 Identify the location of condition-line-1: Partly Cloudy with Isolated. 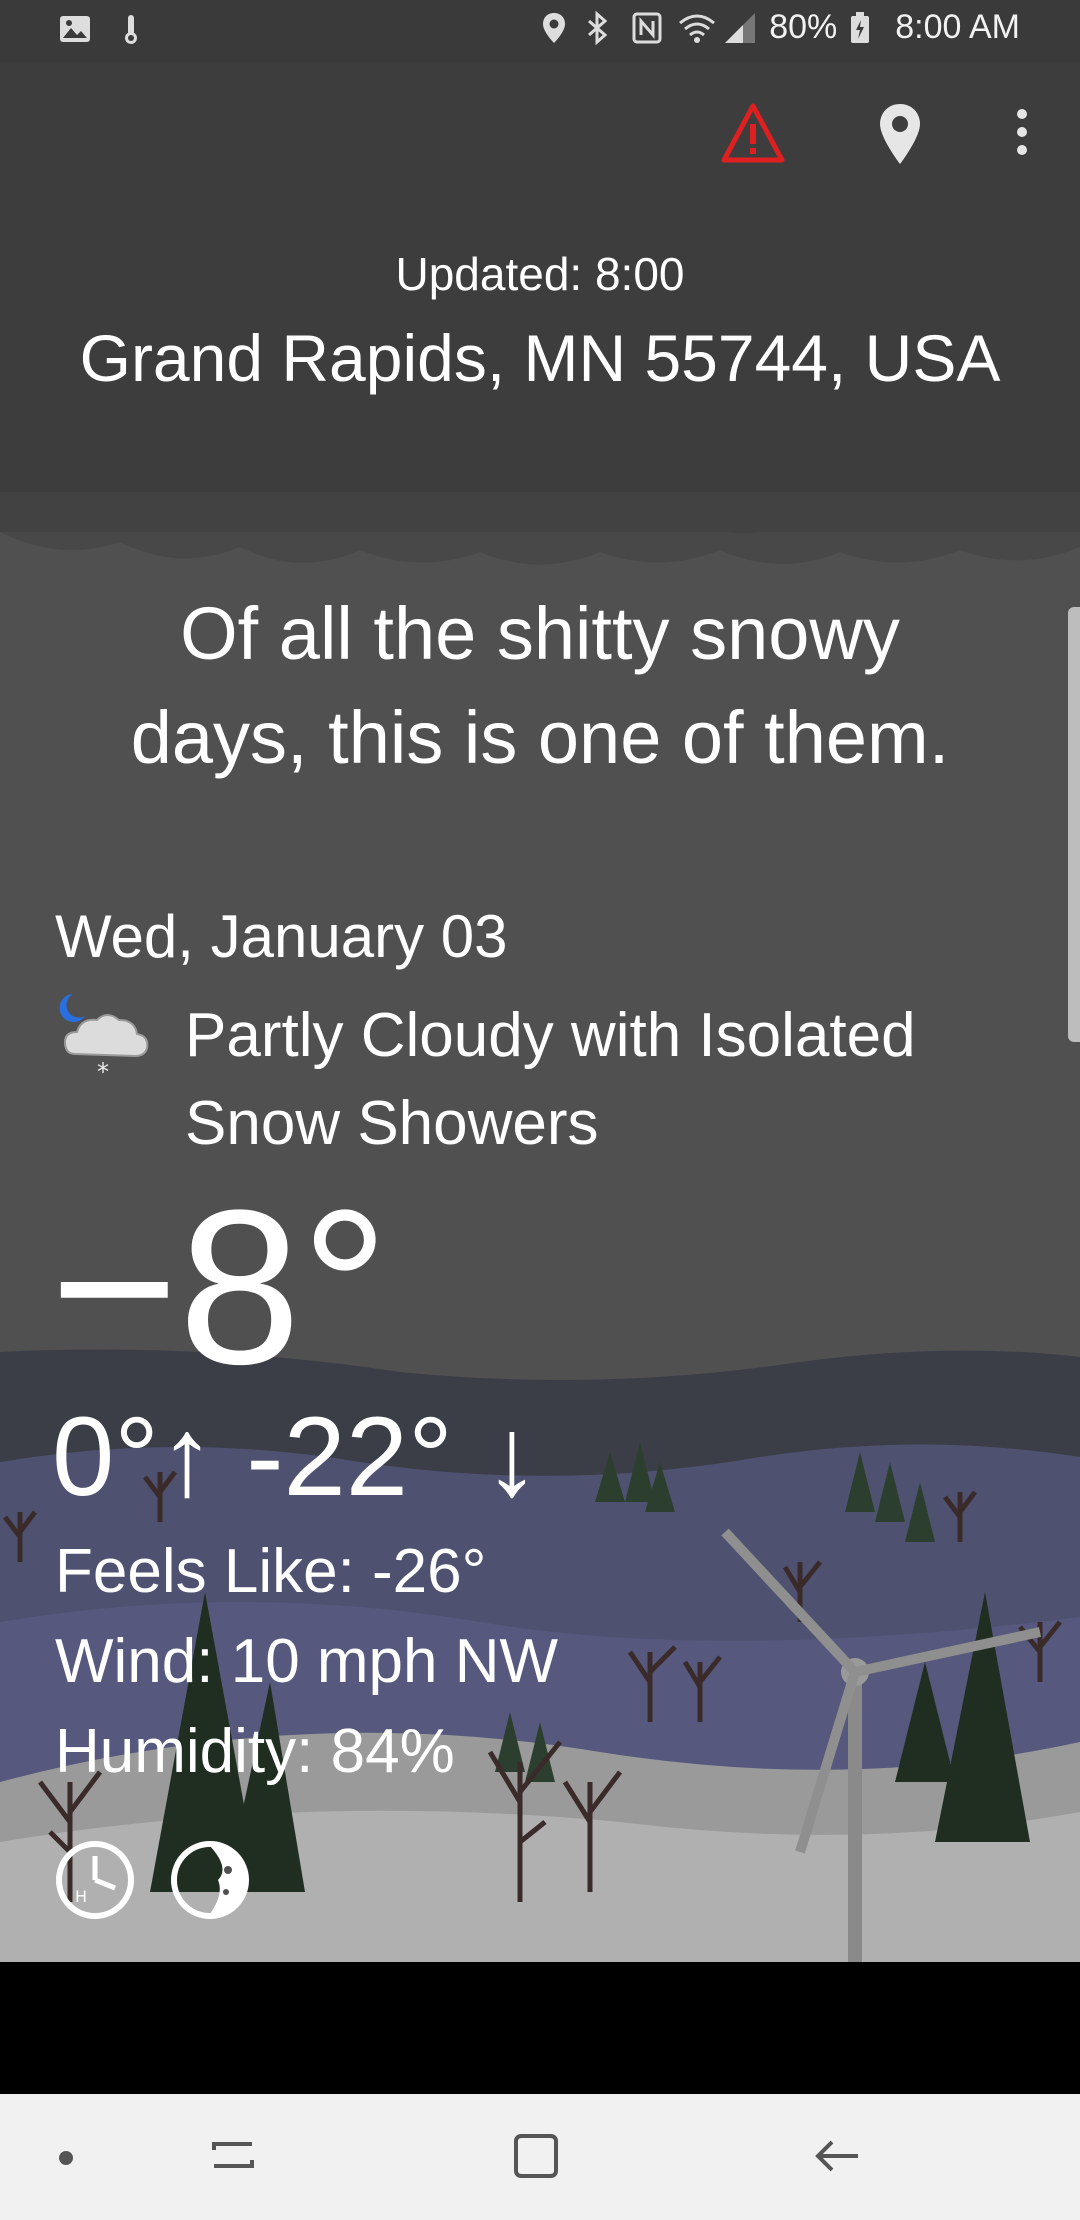
(550, 1035).